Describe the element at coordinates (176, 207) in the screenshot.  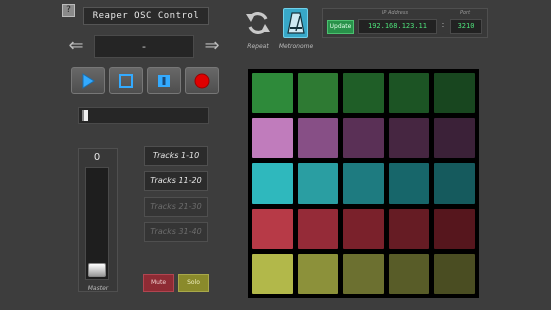
I see `track-bank-button: Tracks 21-30` at that location.